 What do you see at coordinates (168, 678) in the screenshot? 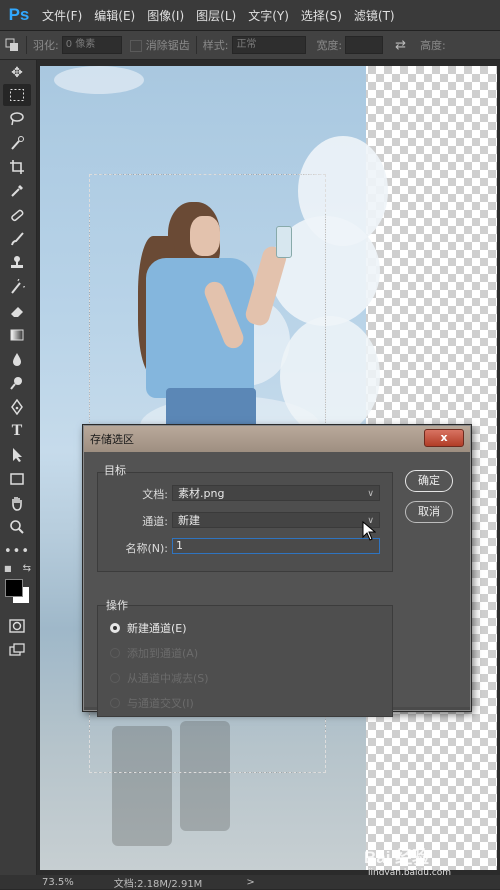
I see `op-subtract-label: 从通道中减去(S)` at bounding box center [168, 678].